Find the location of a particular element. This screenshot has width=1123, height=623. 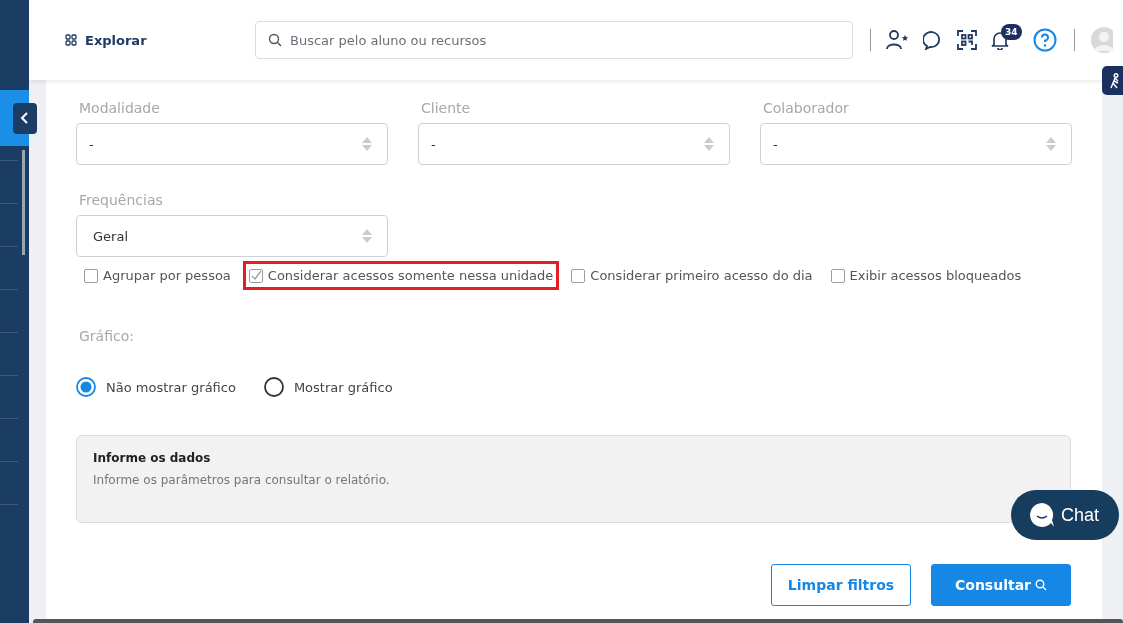

checkbox-option: Considerar acessos somente nessa unidade is located at coordinates (401, 275).